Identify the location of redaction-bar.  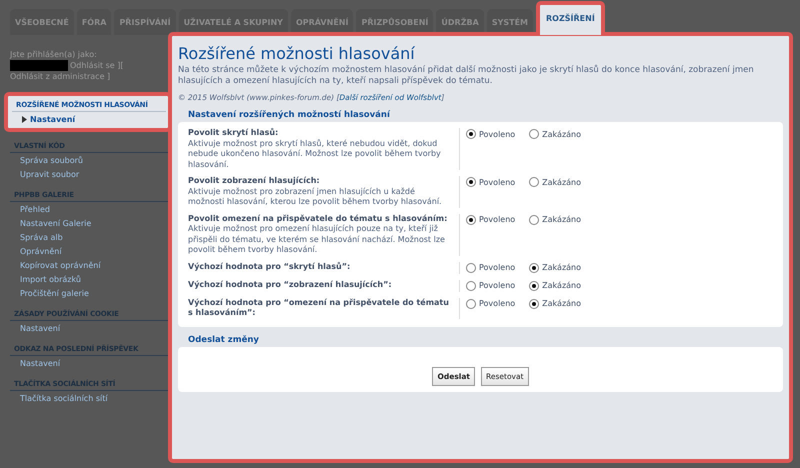
(39, 66).